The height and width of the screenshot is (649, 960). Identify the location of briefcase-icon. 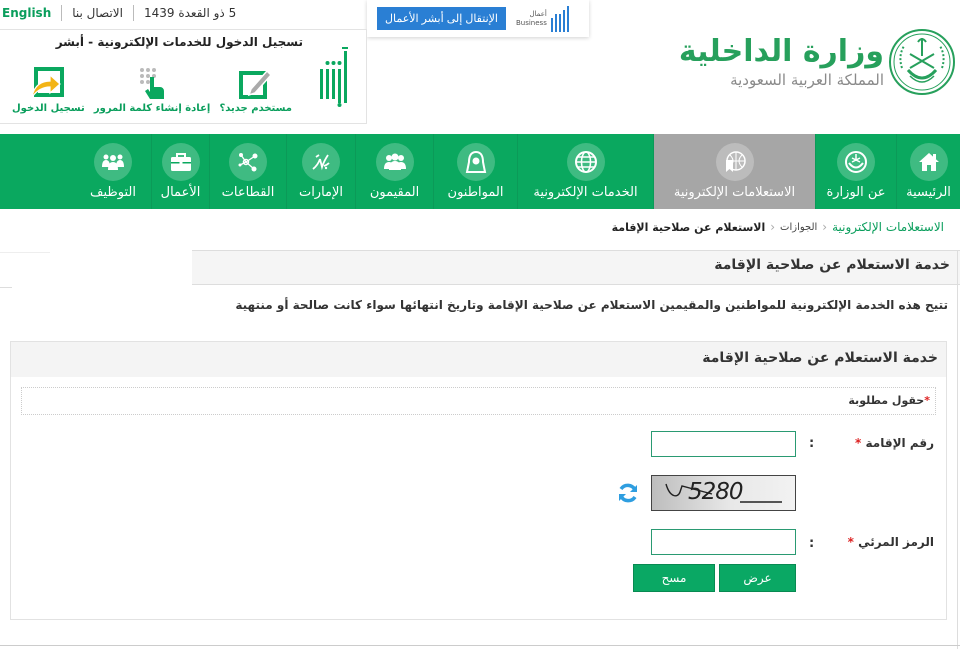
(180, 162).